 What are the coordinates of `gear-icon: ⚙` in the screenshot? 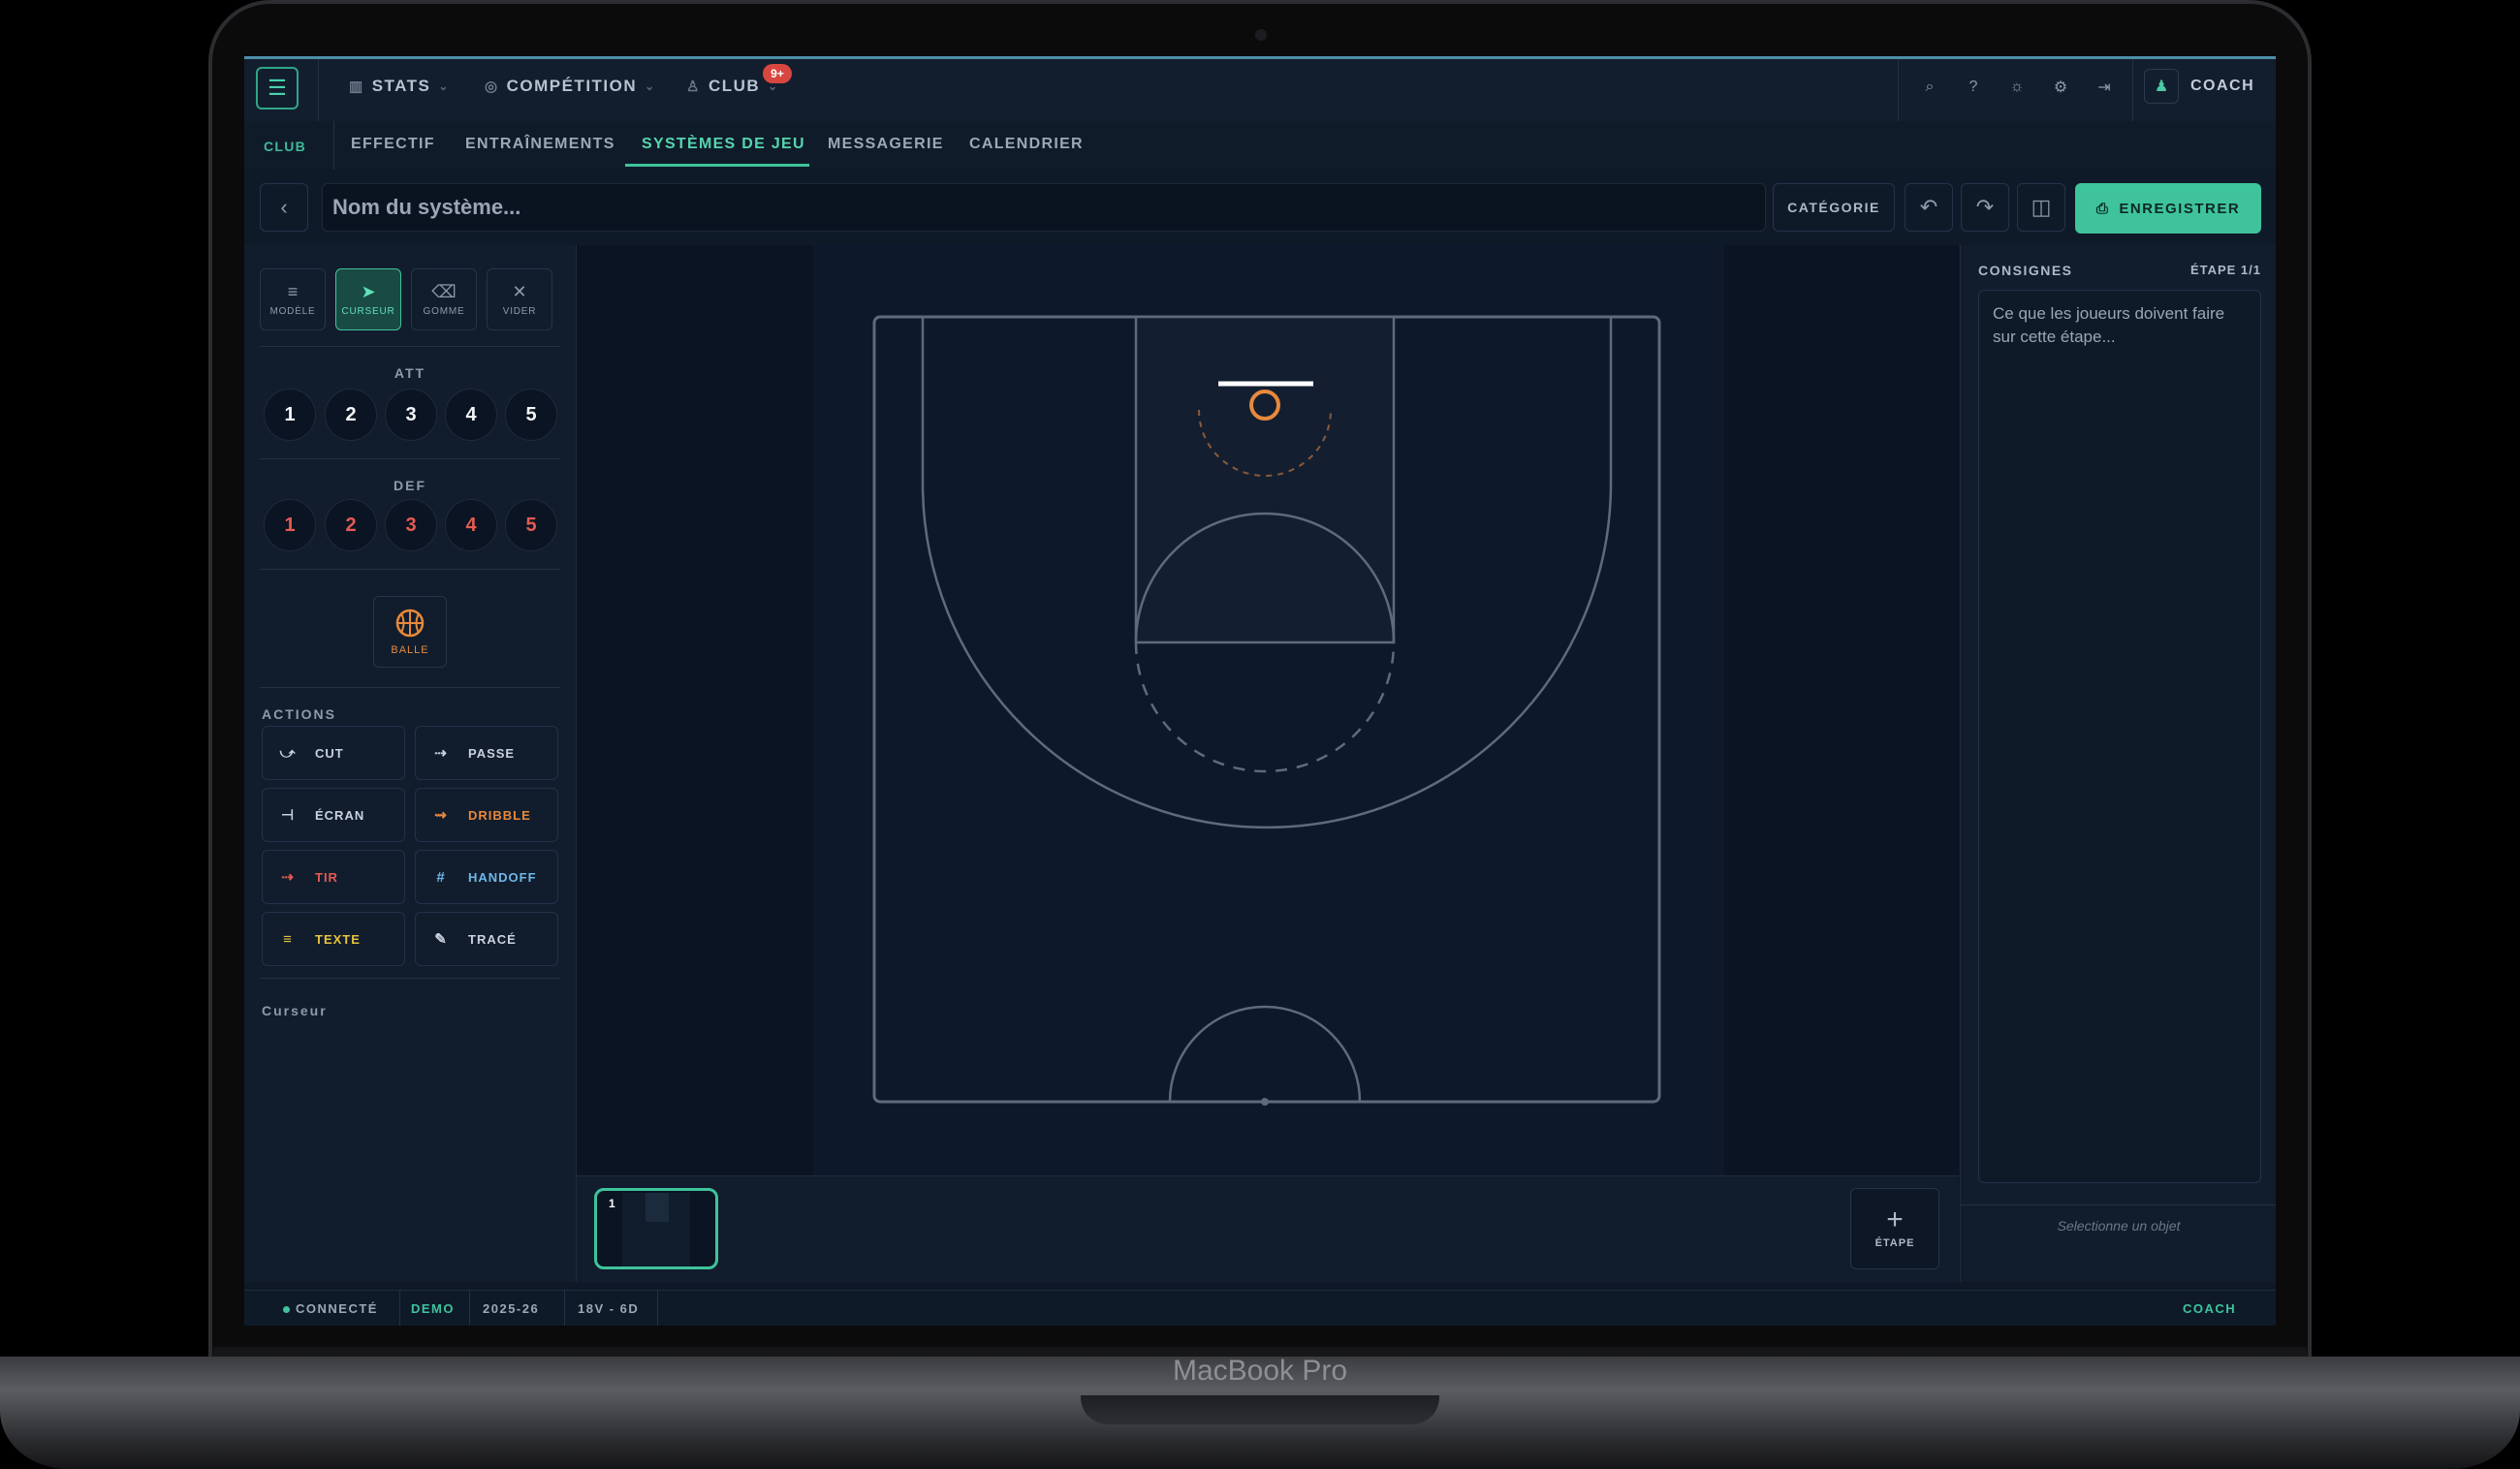 It's located at (2061, 87).